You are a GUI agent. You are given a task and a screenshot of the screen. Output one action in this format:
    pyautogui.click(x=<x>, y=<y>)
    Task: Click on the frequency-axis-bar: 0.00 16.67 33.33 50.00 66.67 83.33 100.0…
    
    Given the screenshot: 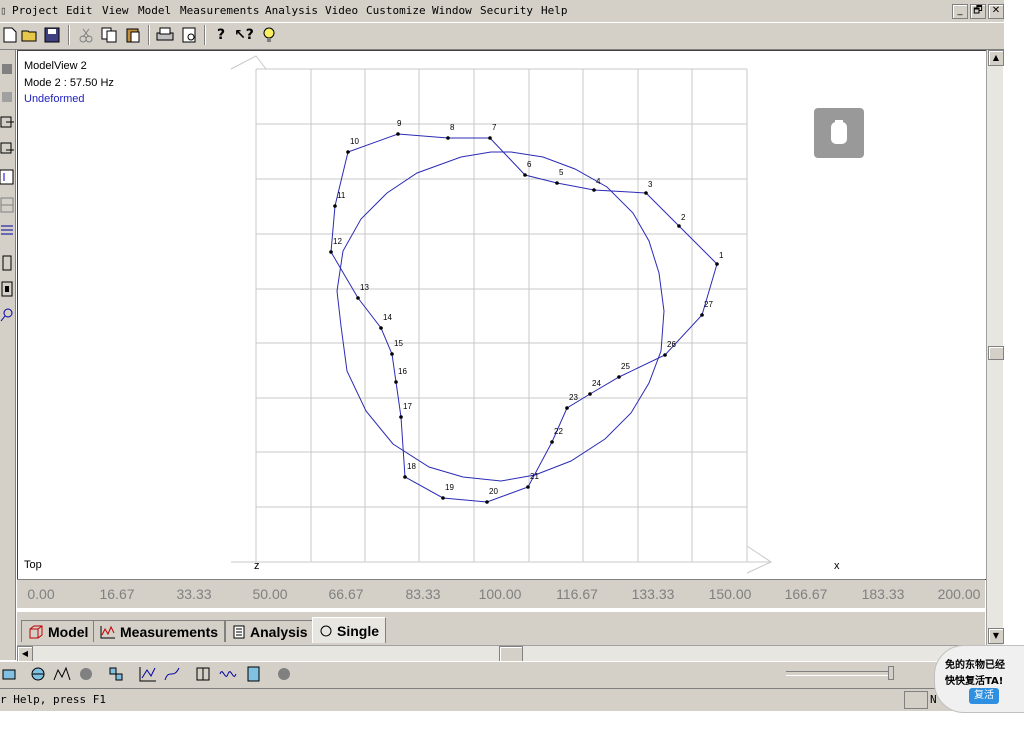 What is the action you would take?
    pyautogui.click(x=501, y=593)
    